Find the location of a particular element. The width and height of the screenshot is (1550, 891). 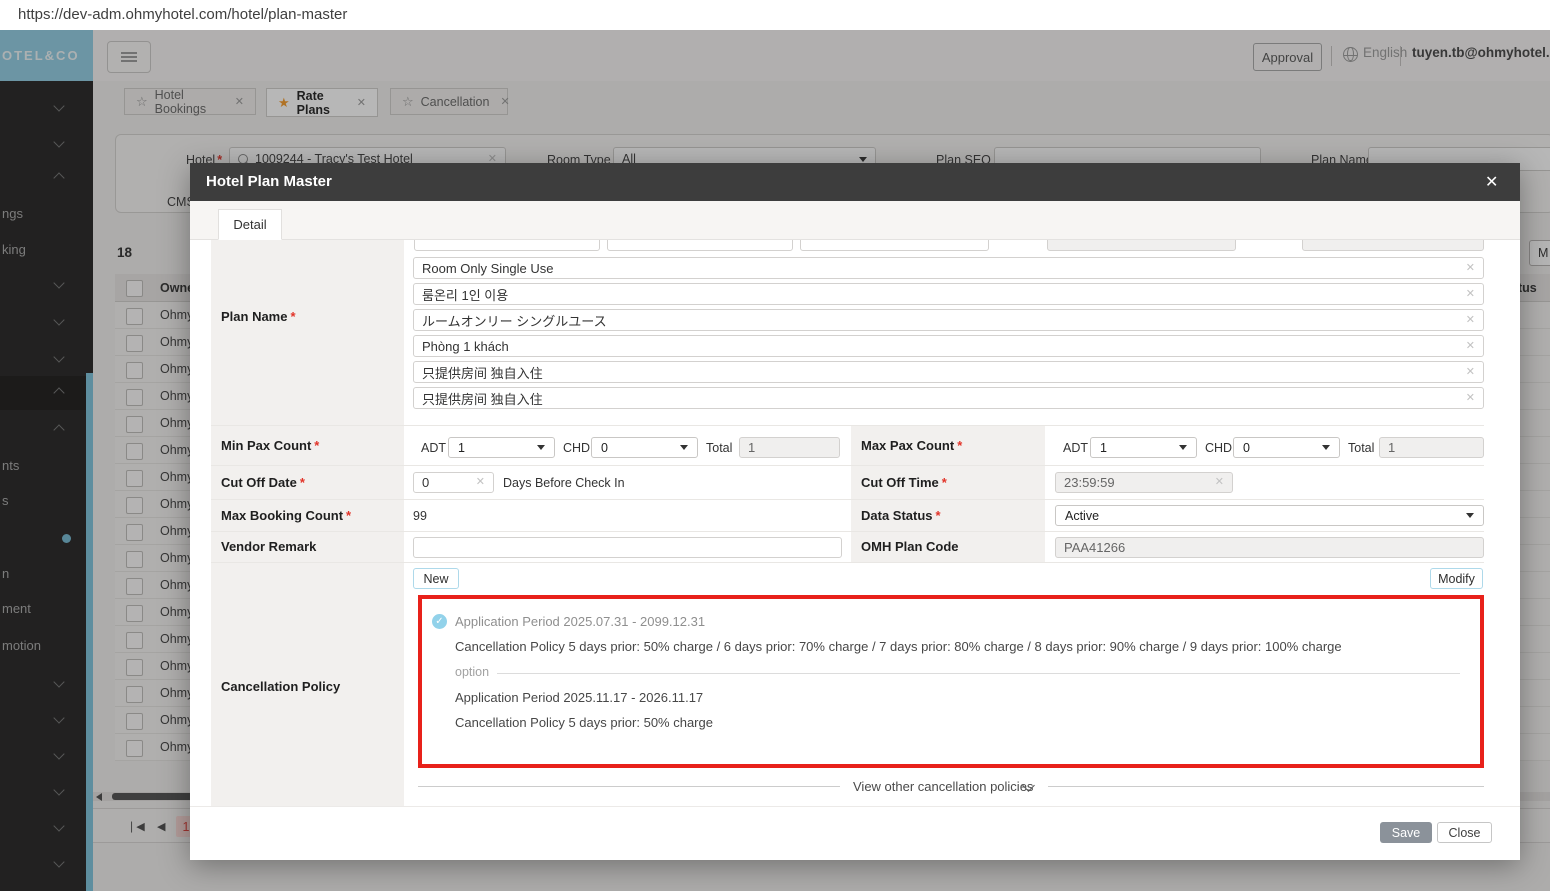

max-chd-value: 0 is located at coordinates (1246, 447).